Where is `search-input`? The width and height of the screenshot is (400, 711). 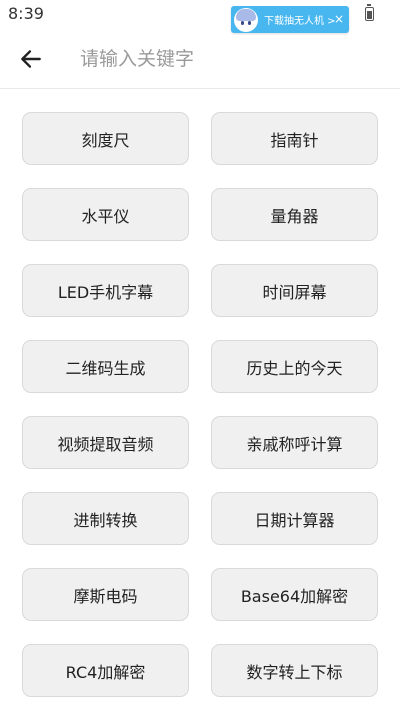
search-input is located at coordinates (230, 59).